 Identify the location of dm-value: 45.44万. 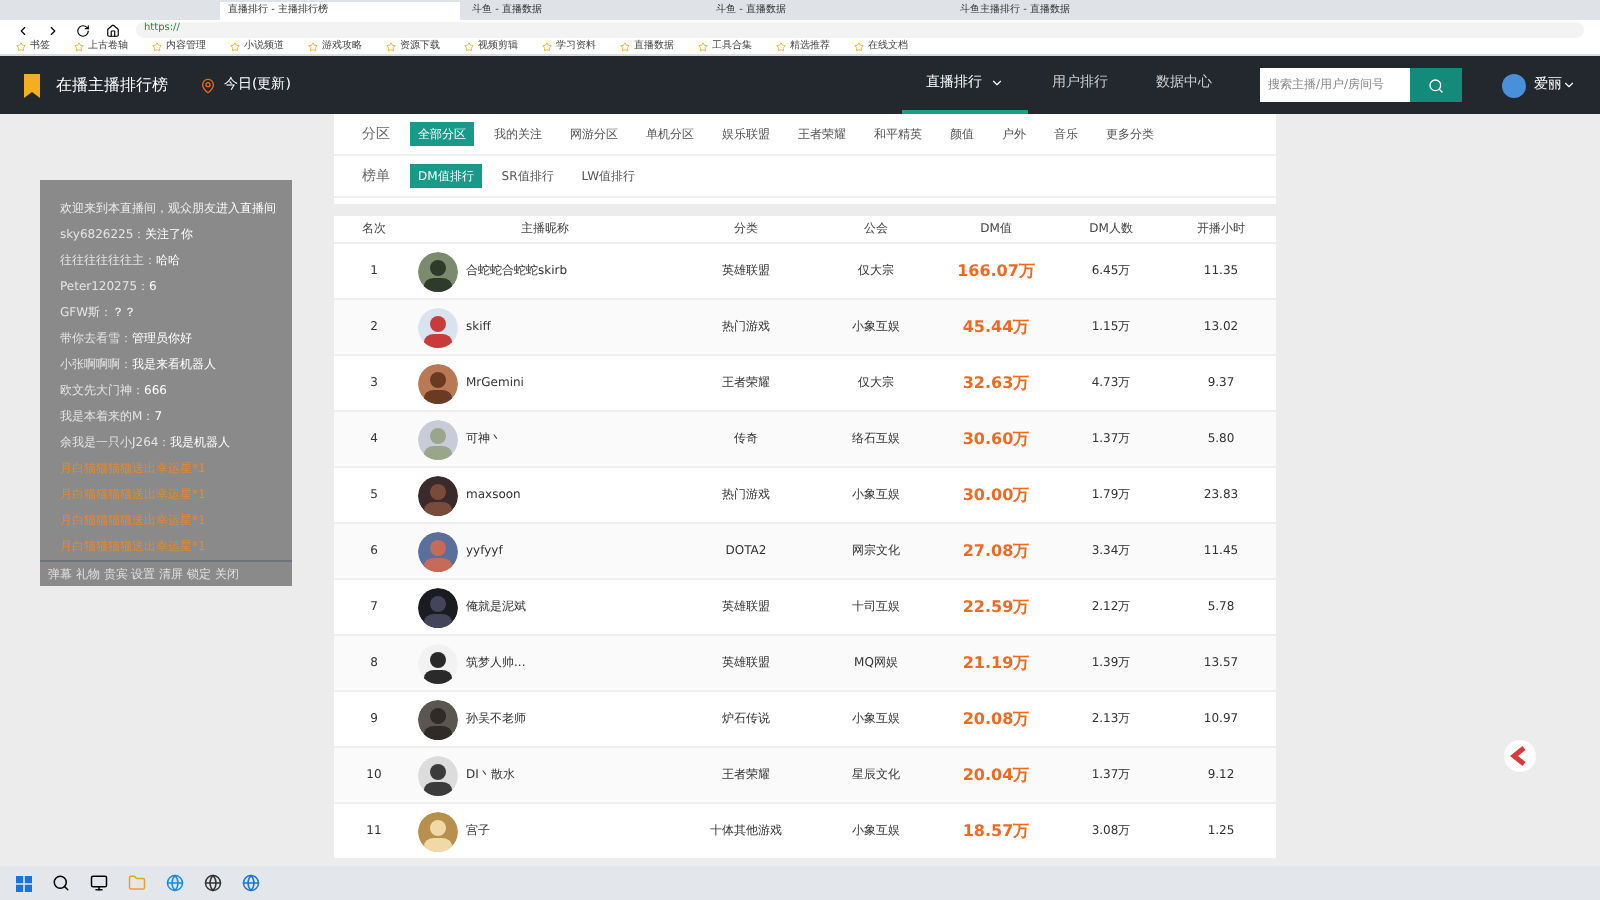
(996, 327).